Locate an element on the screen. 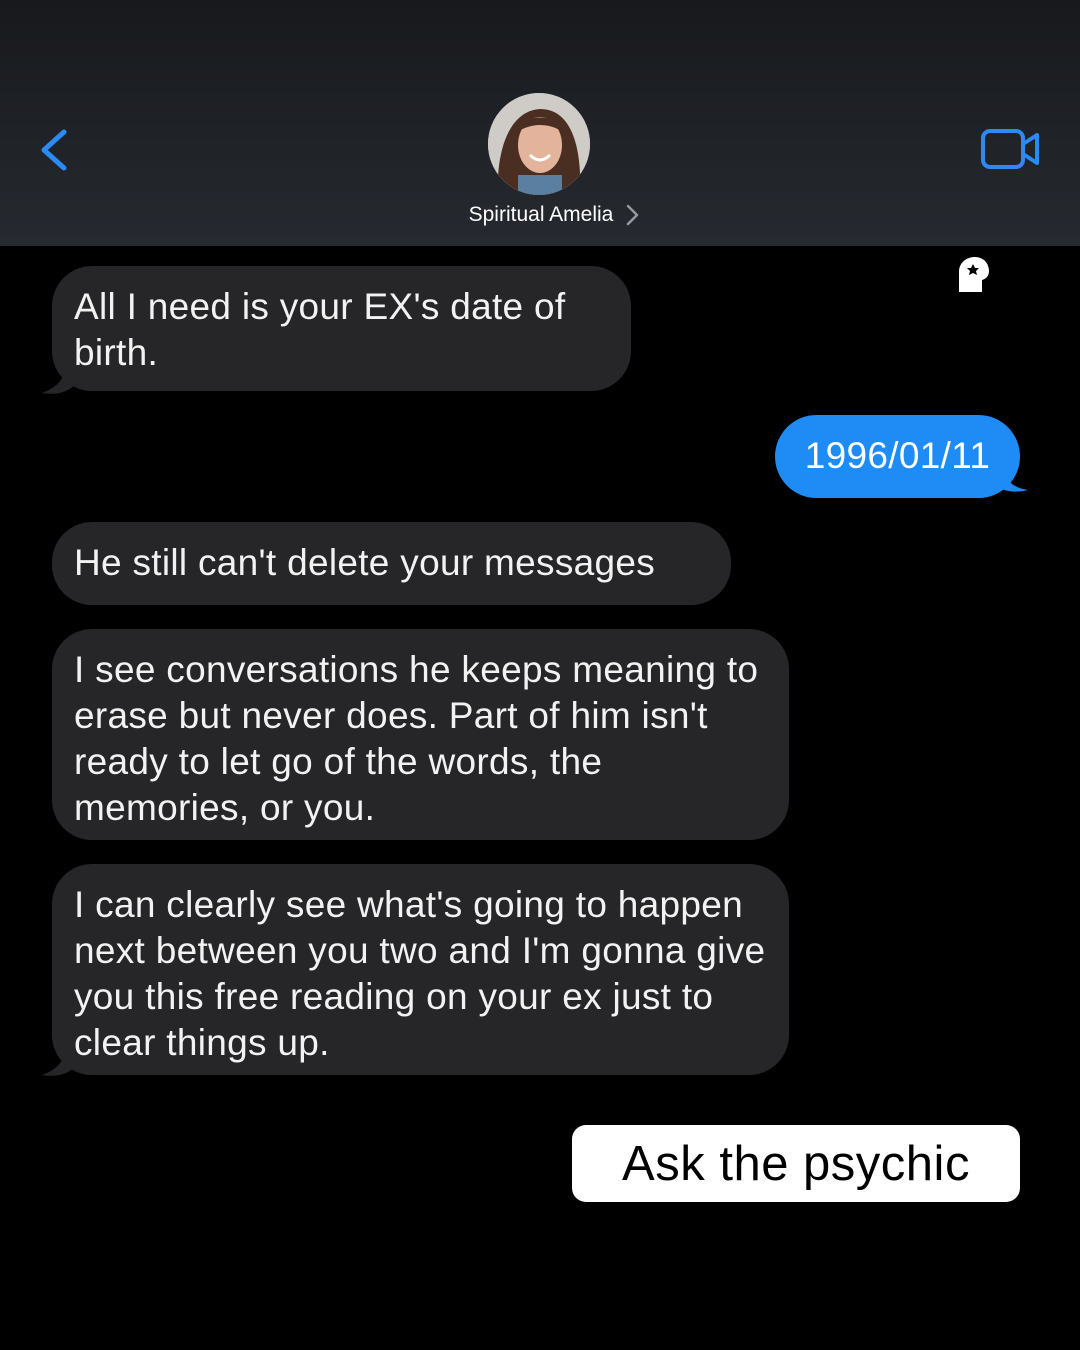 Image resolution: width=1080 pixels, height=1350 pixels. contact-name-row: Spiritual Amelia is located at coordinates (540, 215).